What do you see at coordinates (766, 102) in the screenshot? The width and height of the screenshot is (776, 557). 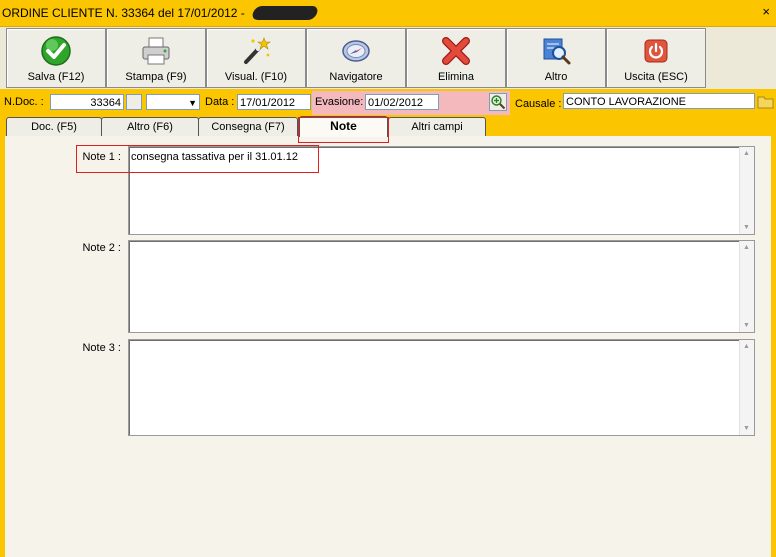 I see `folder-icon` at bounding box center [766, 102].